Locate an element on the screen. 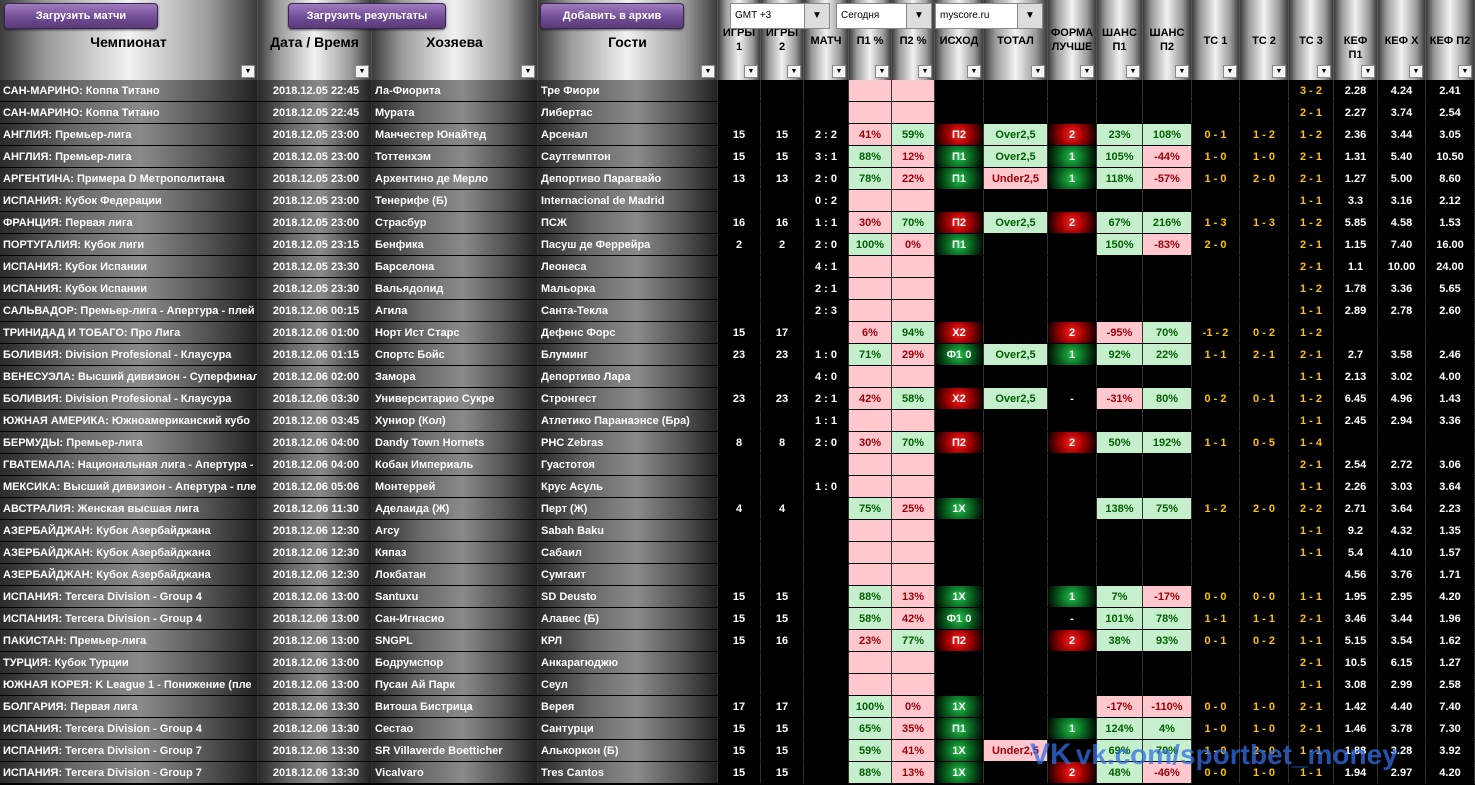 The image size is (1475, 785). cell-kx: 3.58 is located at coordinates (1402, 354).